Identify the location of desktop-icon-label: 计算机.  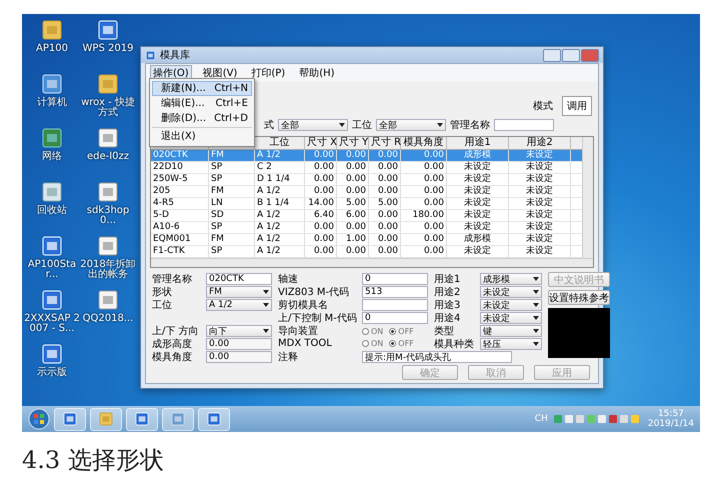
(52, 103).